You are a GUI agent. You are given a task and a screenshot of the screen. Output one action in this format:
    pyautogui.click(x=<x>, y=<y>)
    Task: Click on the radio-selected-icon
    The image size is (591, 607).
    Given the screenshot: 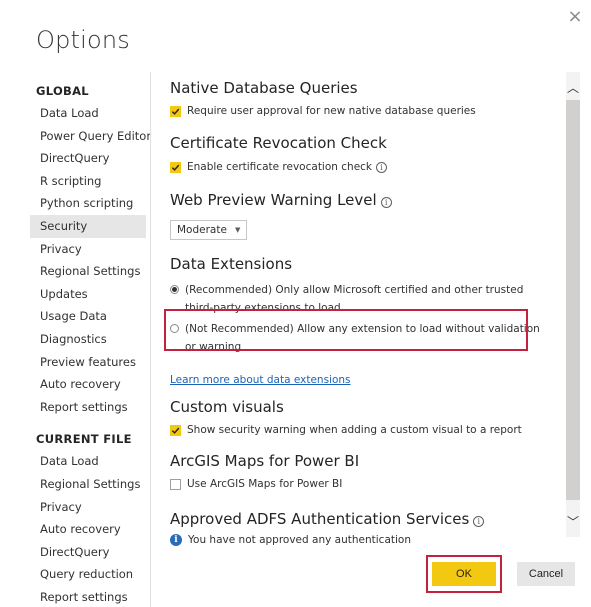 What is the action you would take?
    pyautogui.click(x=174, y=289)
    